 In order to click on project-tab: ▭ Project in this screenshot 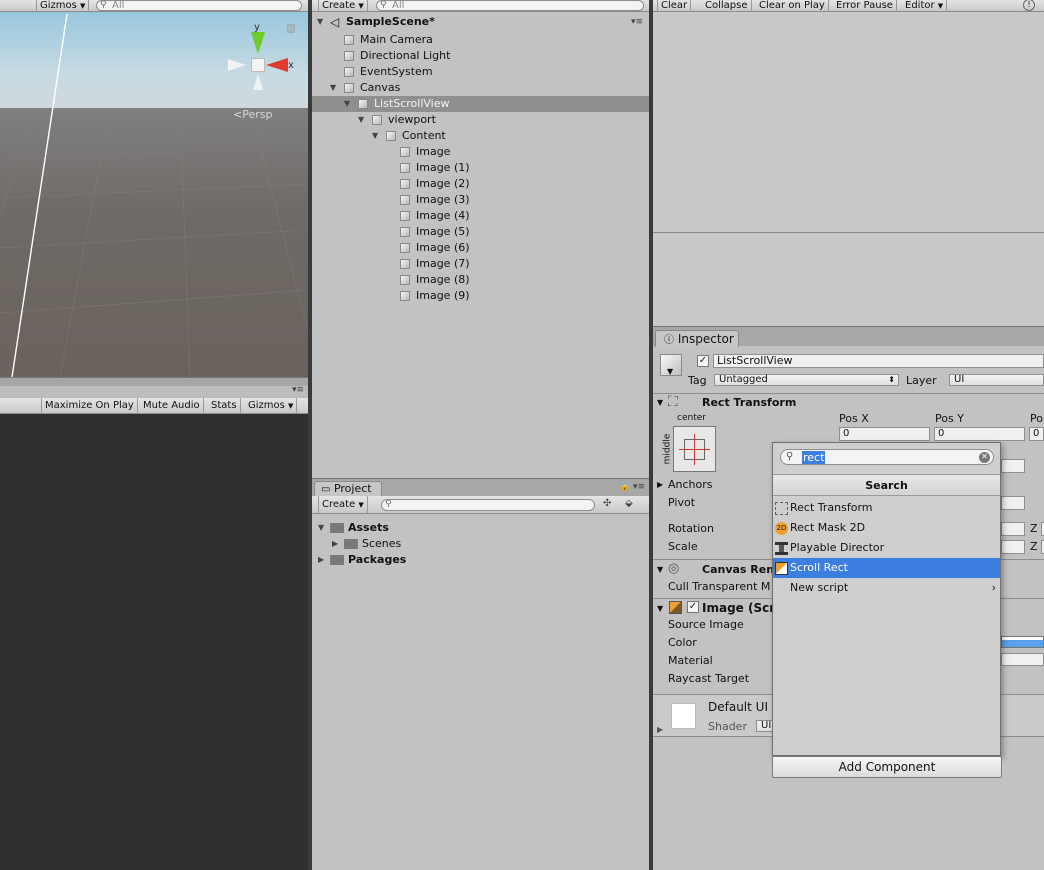, I will do `click(348, 489)`.